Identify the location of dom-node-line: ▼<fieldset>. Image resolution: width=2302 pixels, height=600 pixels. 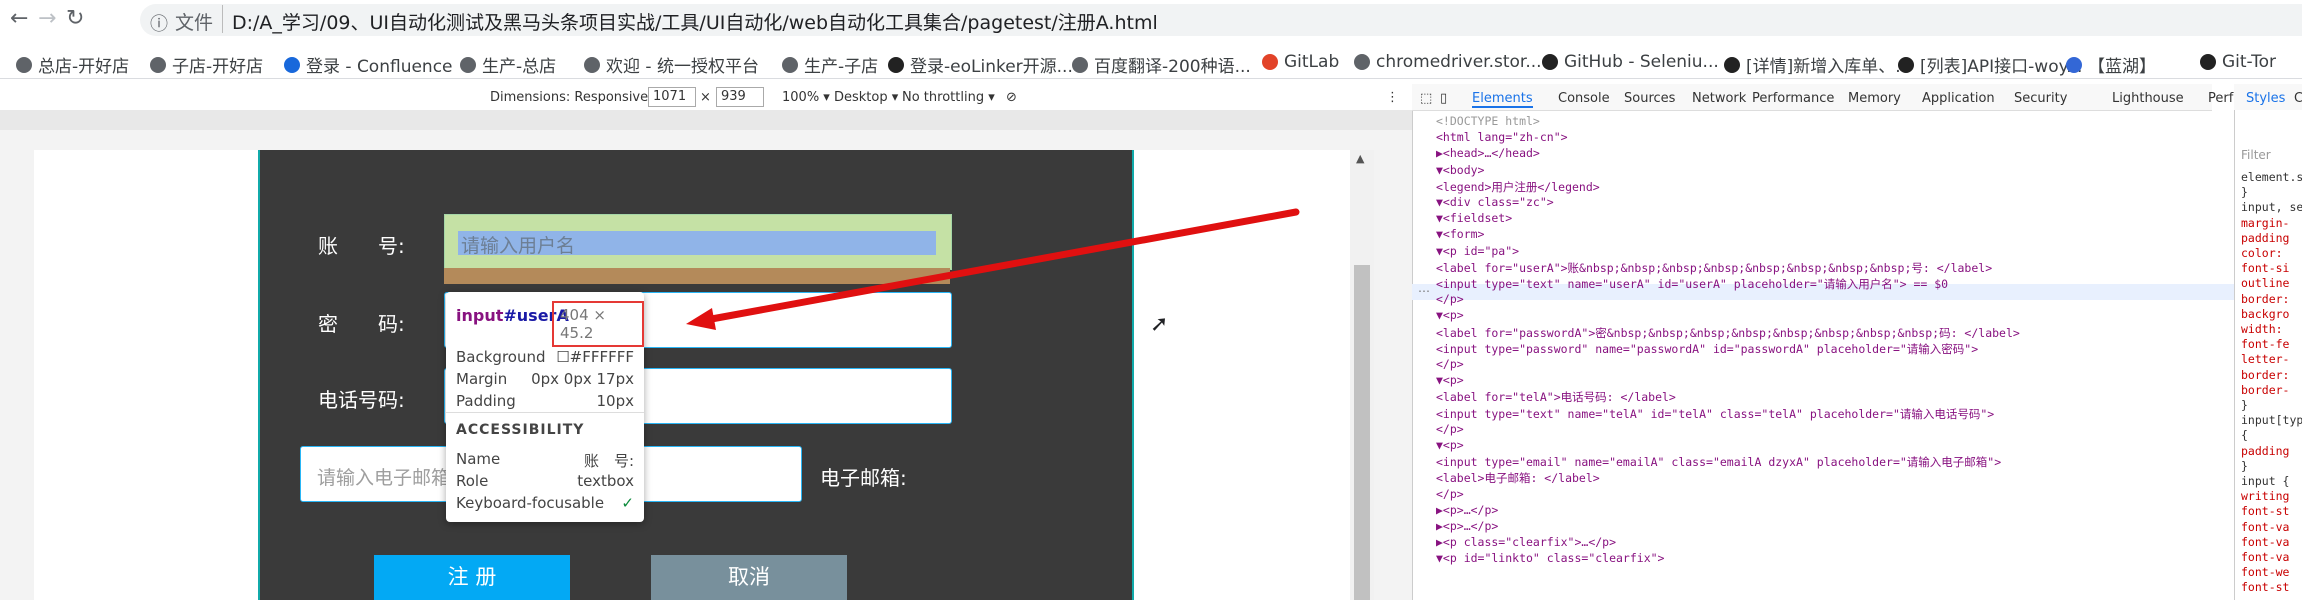
(1474, 218).